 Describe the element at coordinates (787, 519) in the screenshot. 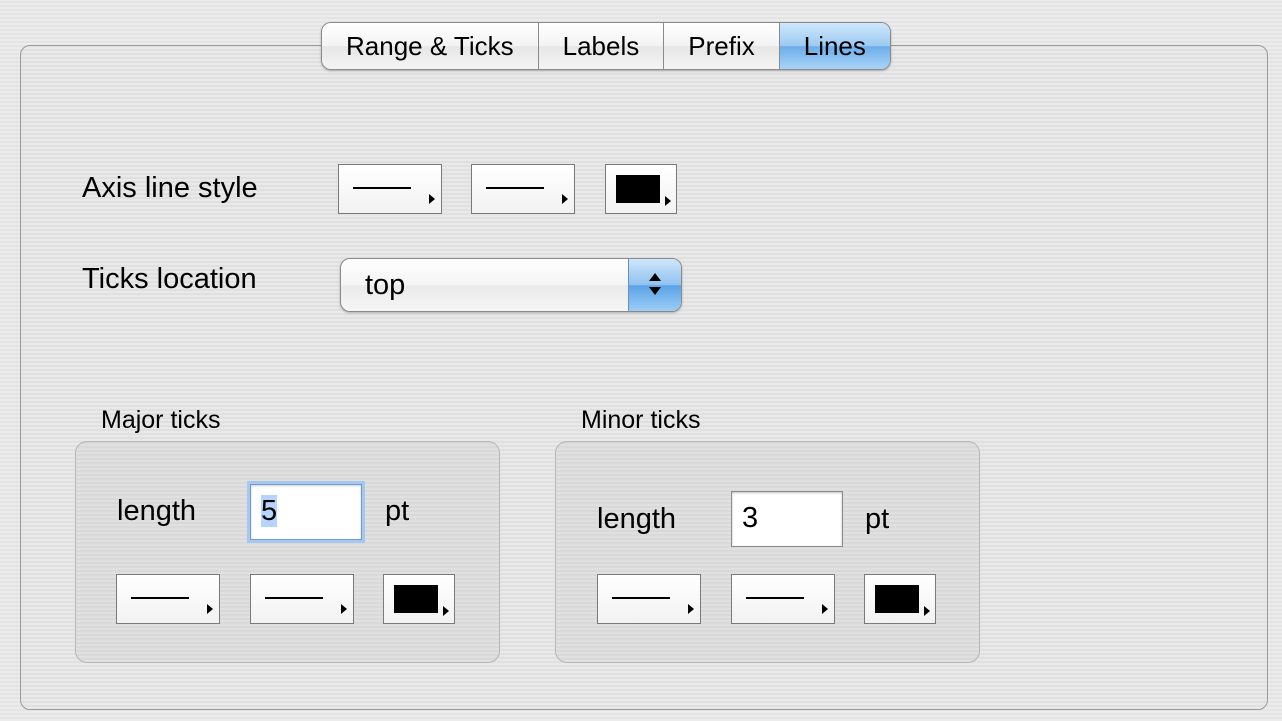

I see `minor-length-input: 3` at that location.